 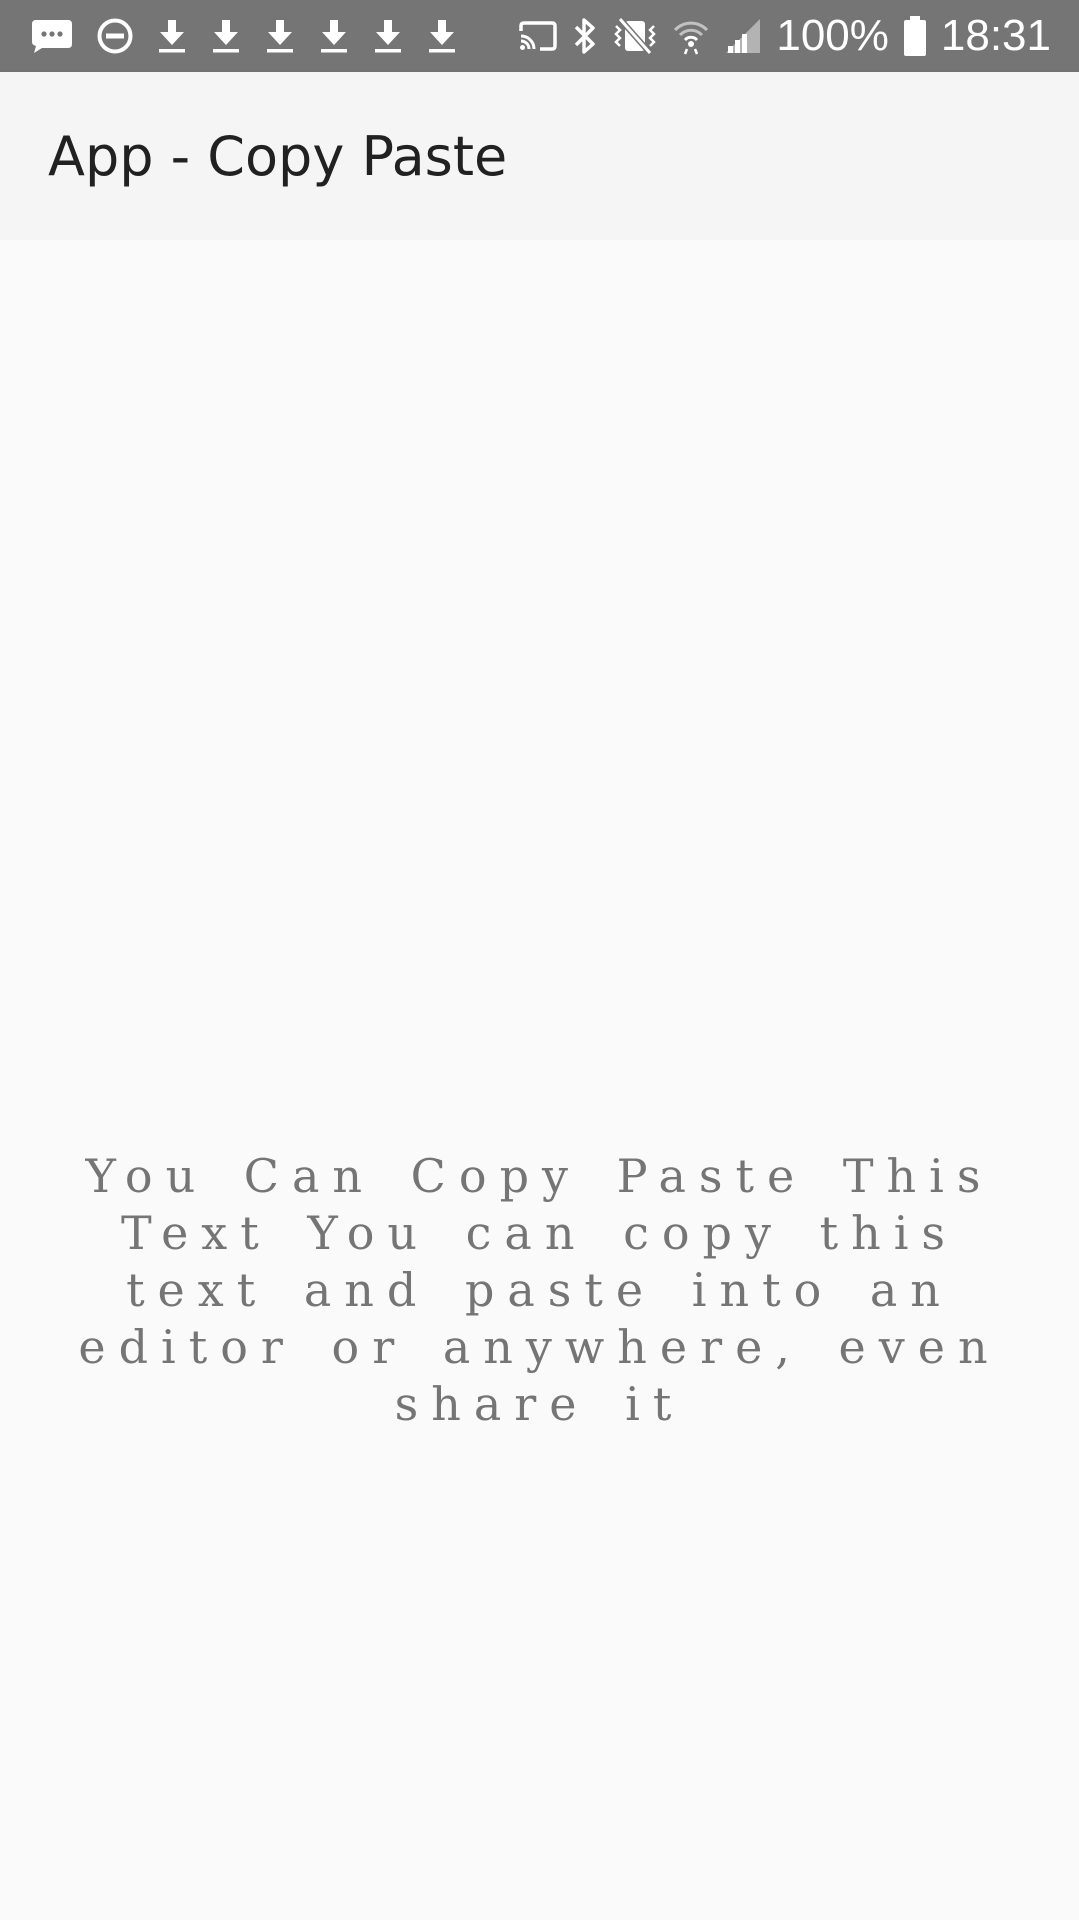 I want to click on vibrate-mute-icon, so click(x=635, y=36).